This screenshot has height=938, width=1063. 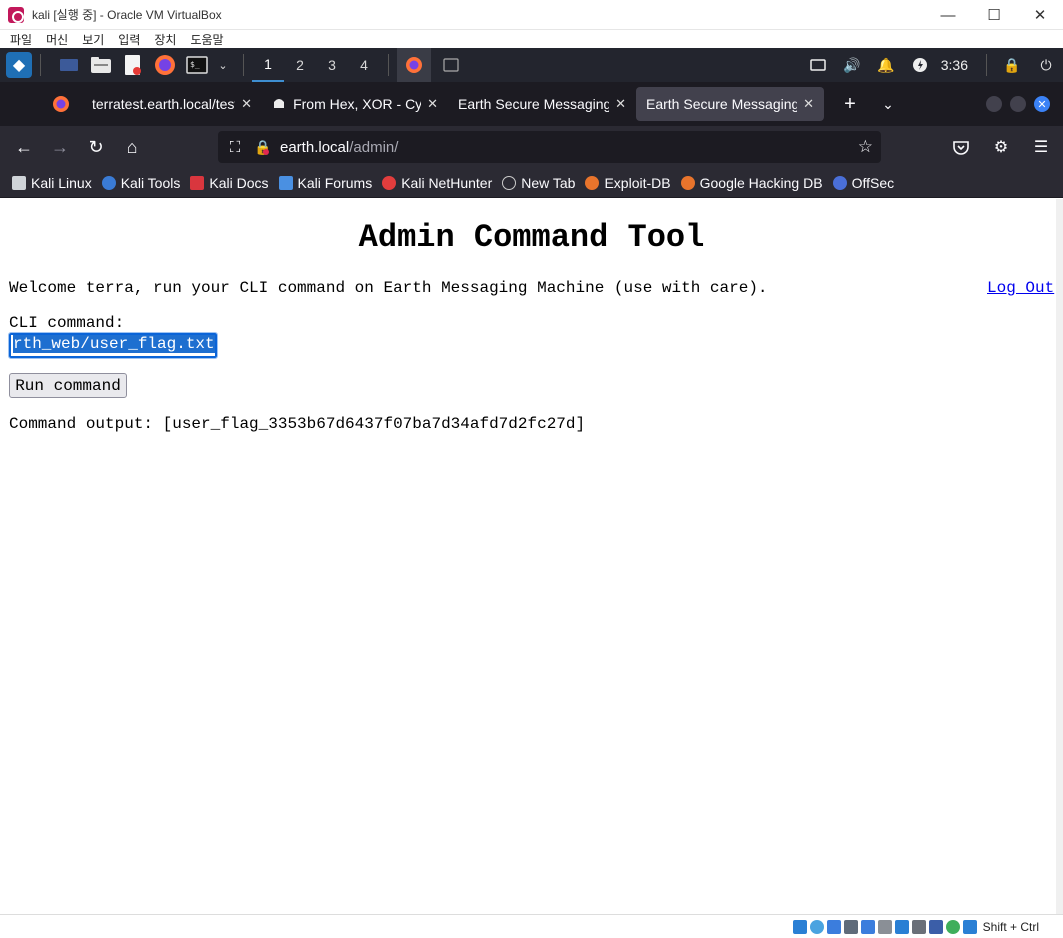 What do you see at coordinates (761, 182) in the screenshot?
I see `bookmark-label: Google Hacking DB` at bounding box center [761, 182].